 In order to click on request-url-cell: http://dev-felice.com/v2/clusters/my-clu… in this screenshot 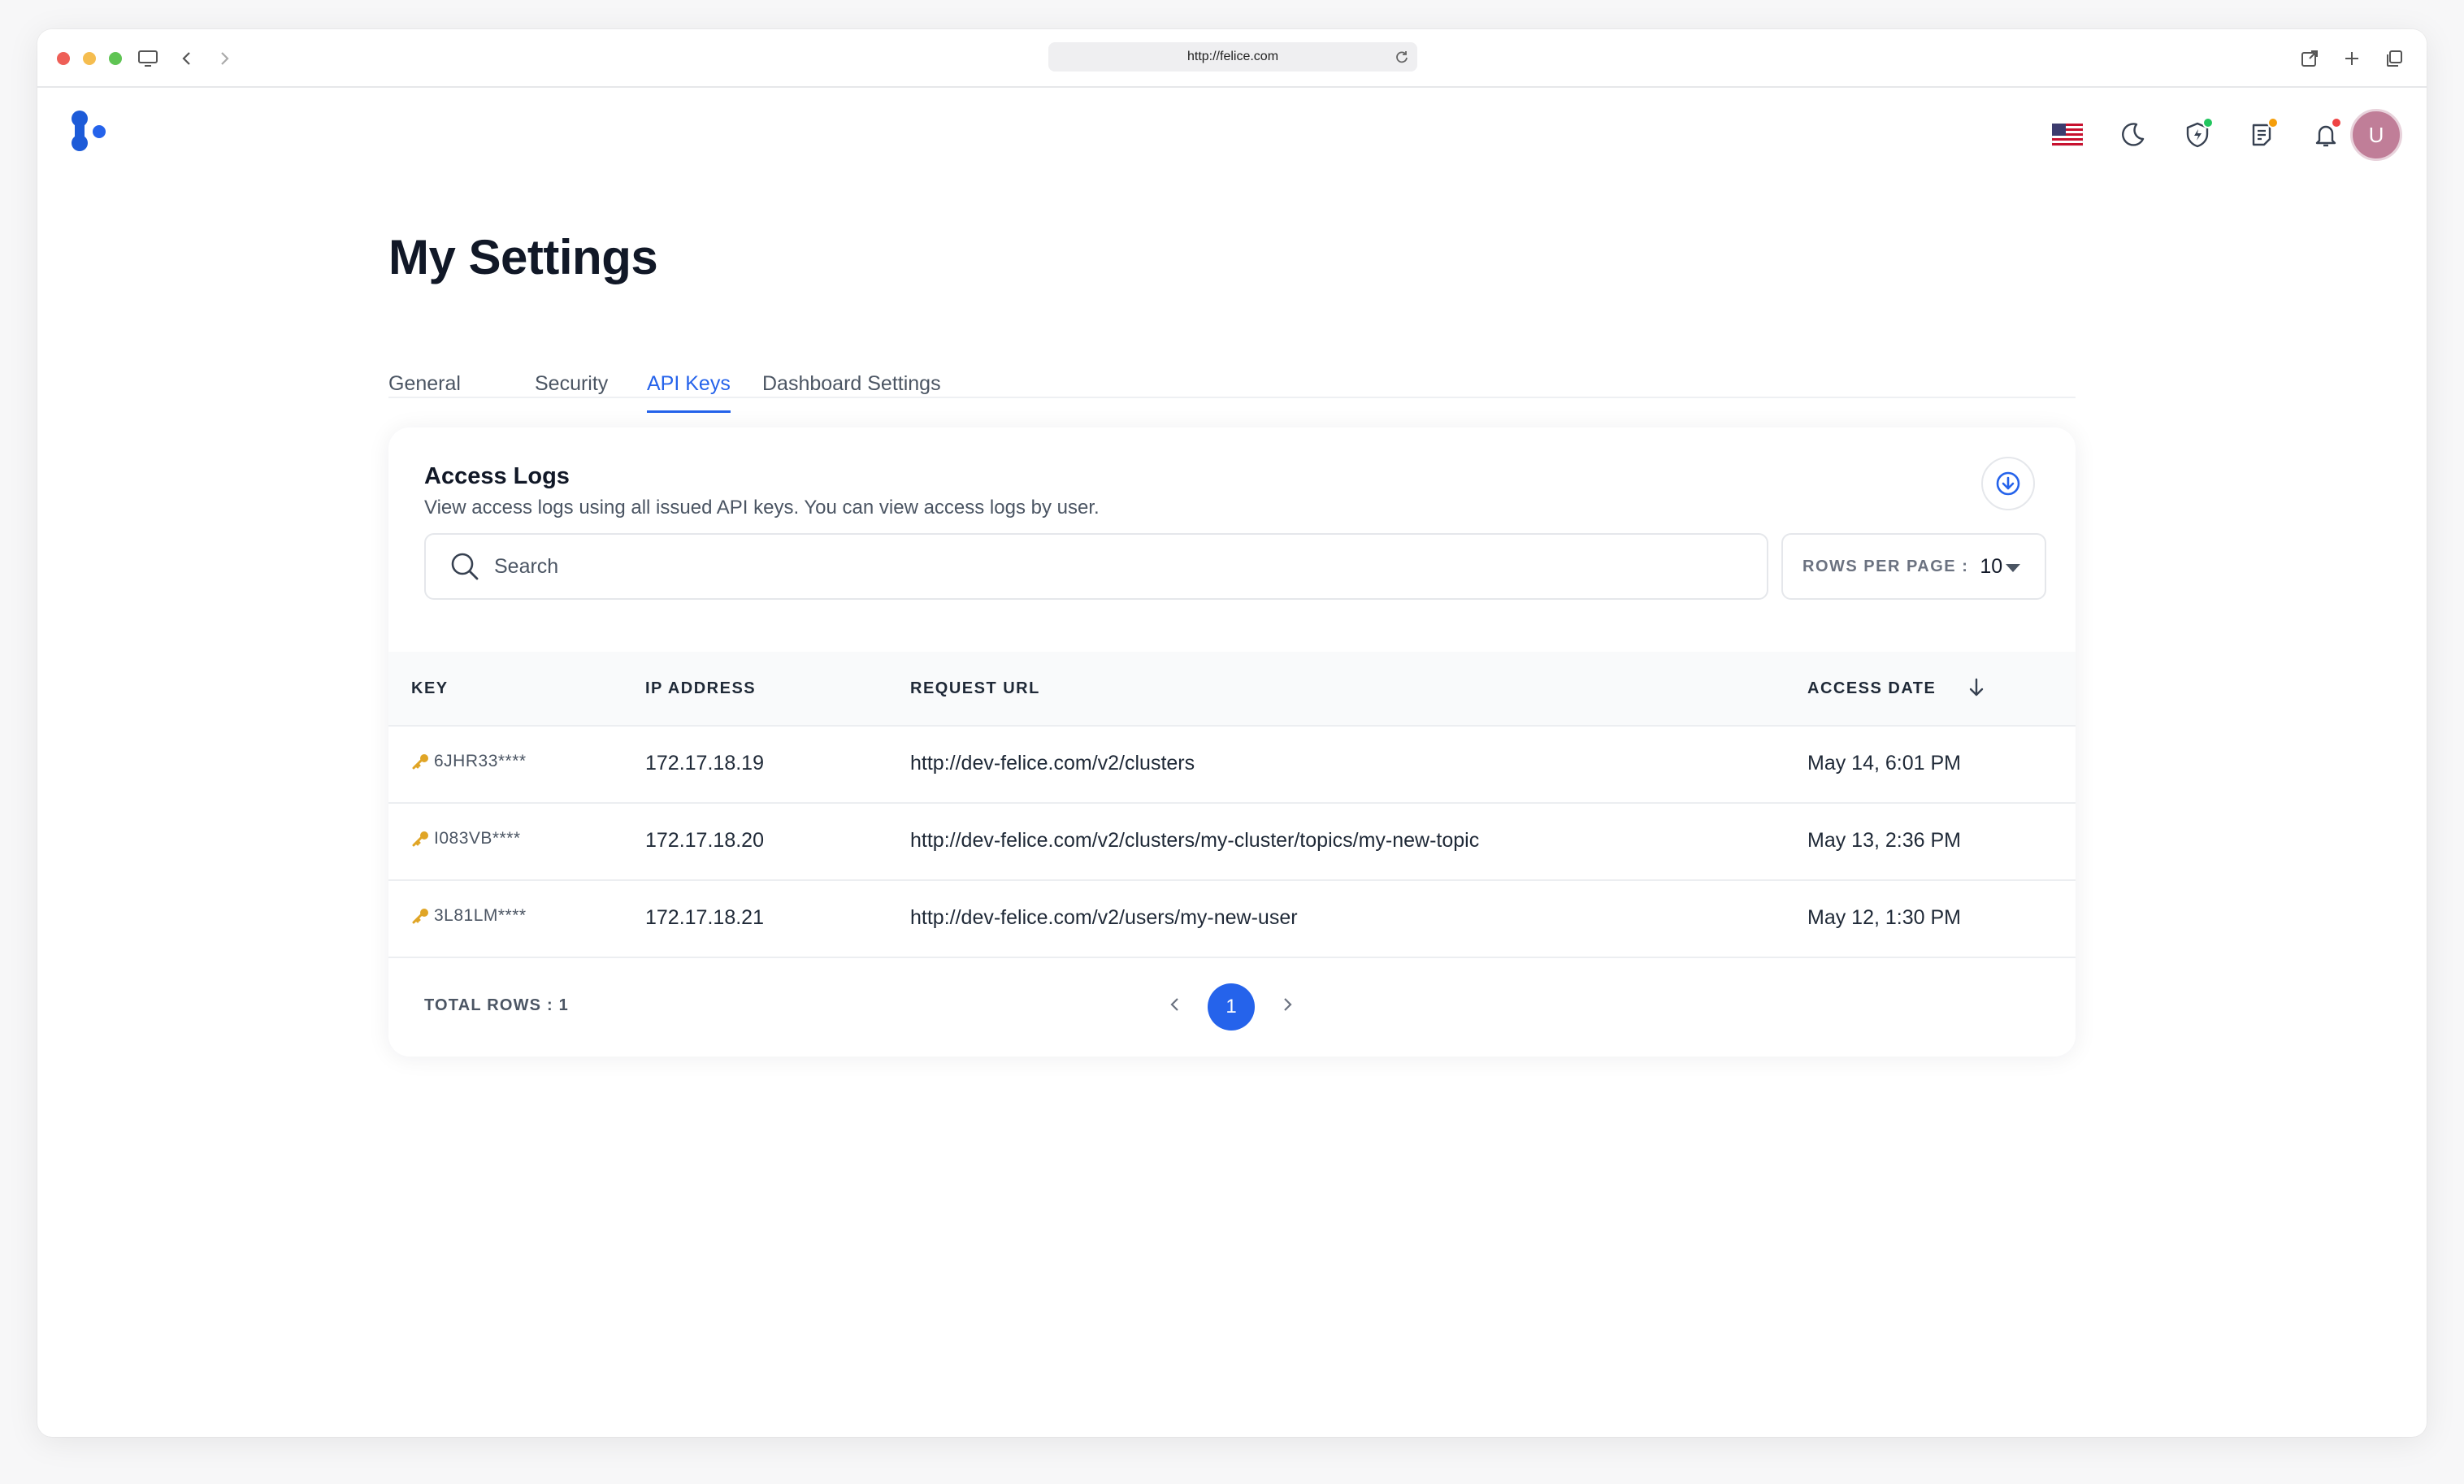, I will do `click(1195, 840)`.